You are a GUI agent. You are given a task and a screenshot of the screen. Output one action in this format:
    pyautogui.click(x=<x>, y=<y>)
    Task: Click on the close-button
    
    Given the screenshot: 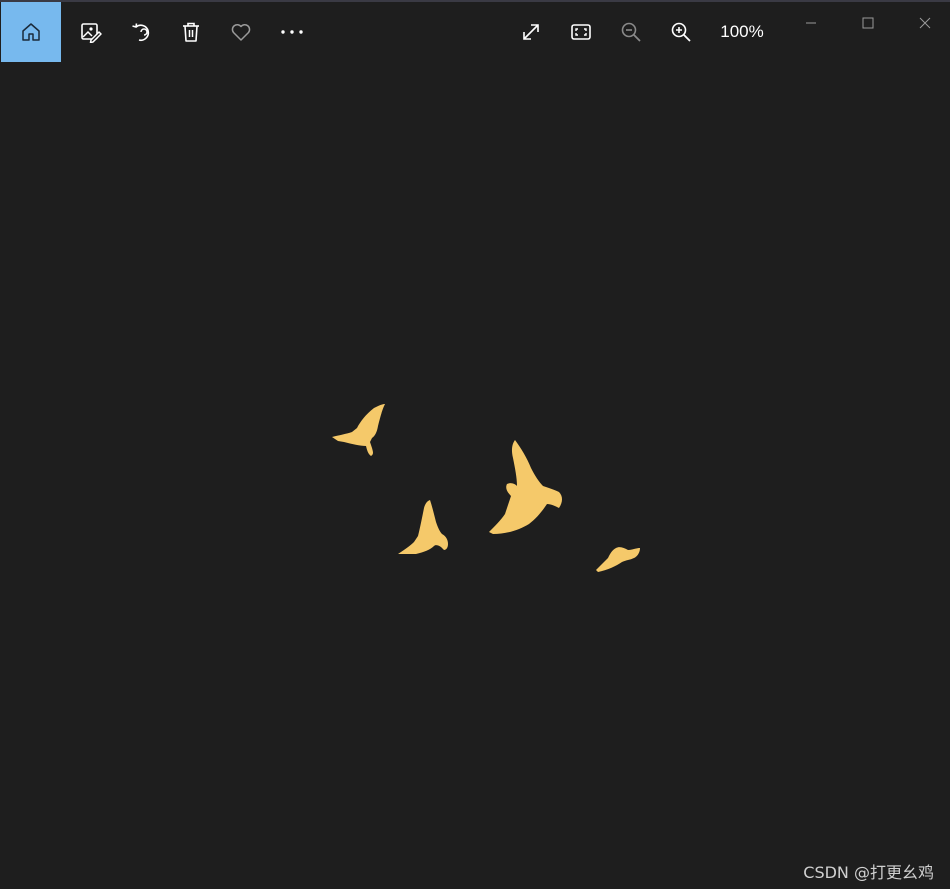 What is the action you would take?
    pyautogui.click(x=925, y=23)
    